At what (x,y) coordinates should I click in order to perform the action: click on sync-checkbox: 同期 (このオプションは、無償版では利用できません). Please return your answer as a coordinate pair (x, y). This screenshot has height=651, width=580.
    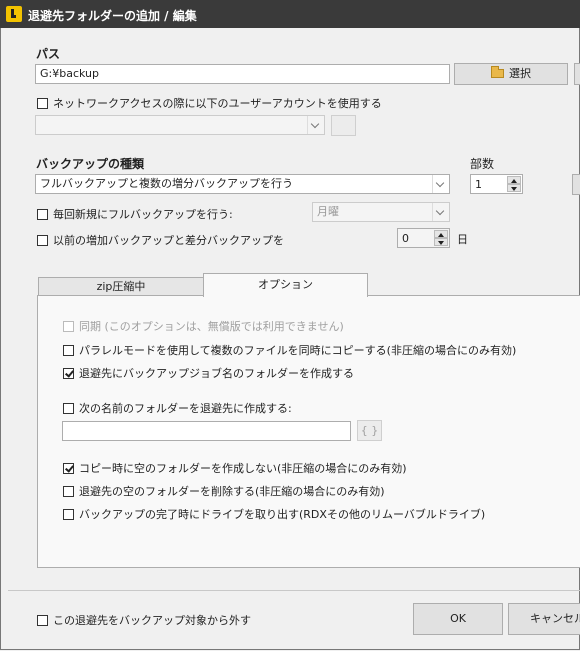
    Looking at the image, I should click on (203, 326).